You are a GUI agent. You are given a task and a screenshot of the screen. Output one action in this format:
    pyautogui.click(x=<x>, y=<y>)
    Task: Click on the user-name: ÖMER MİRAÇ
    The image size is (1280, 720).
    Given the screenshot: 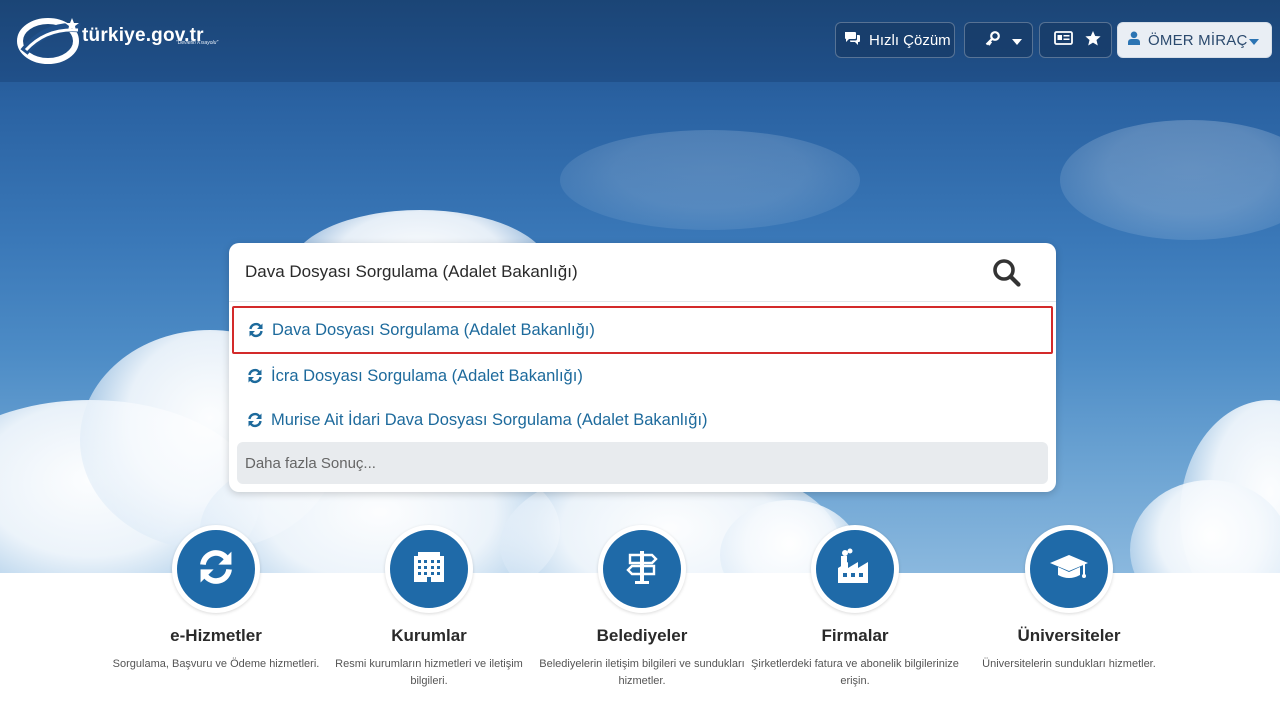 What is the action you would take?
    pyautogui.click(x=1198, y=40)
    